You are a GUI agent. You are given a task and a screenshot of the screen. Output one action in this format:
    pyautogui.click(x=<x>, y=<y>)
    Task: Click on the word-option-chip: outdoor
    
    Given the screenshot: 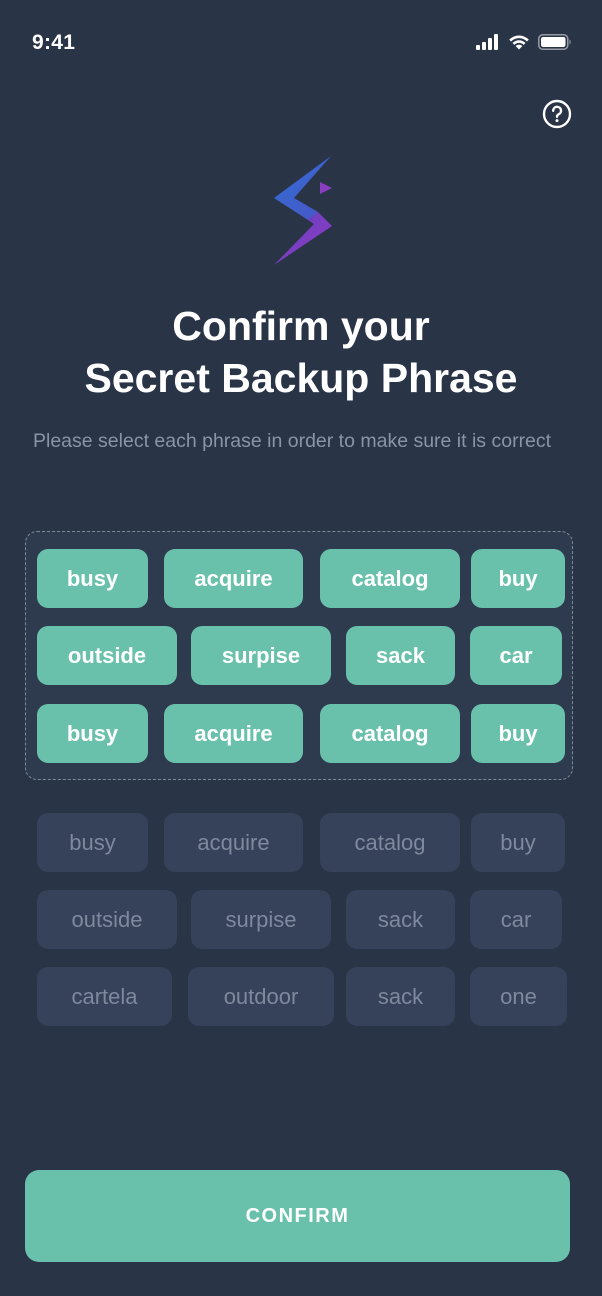 What is the action you would take?
    pyautogui.click(x=261, y=996)
    